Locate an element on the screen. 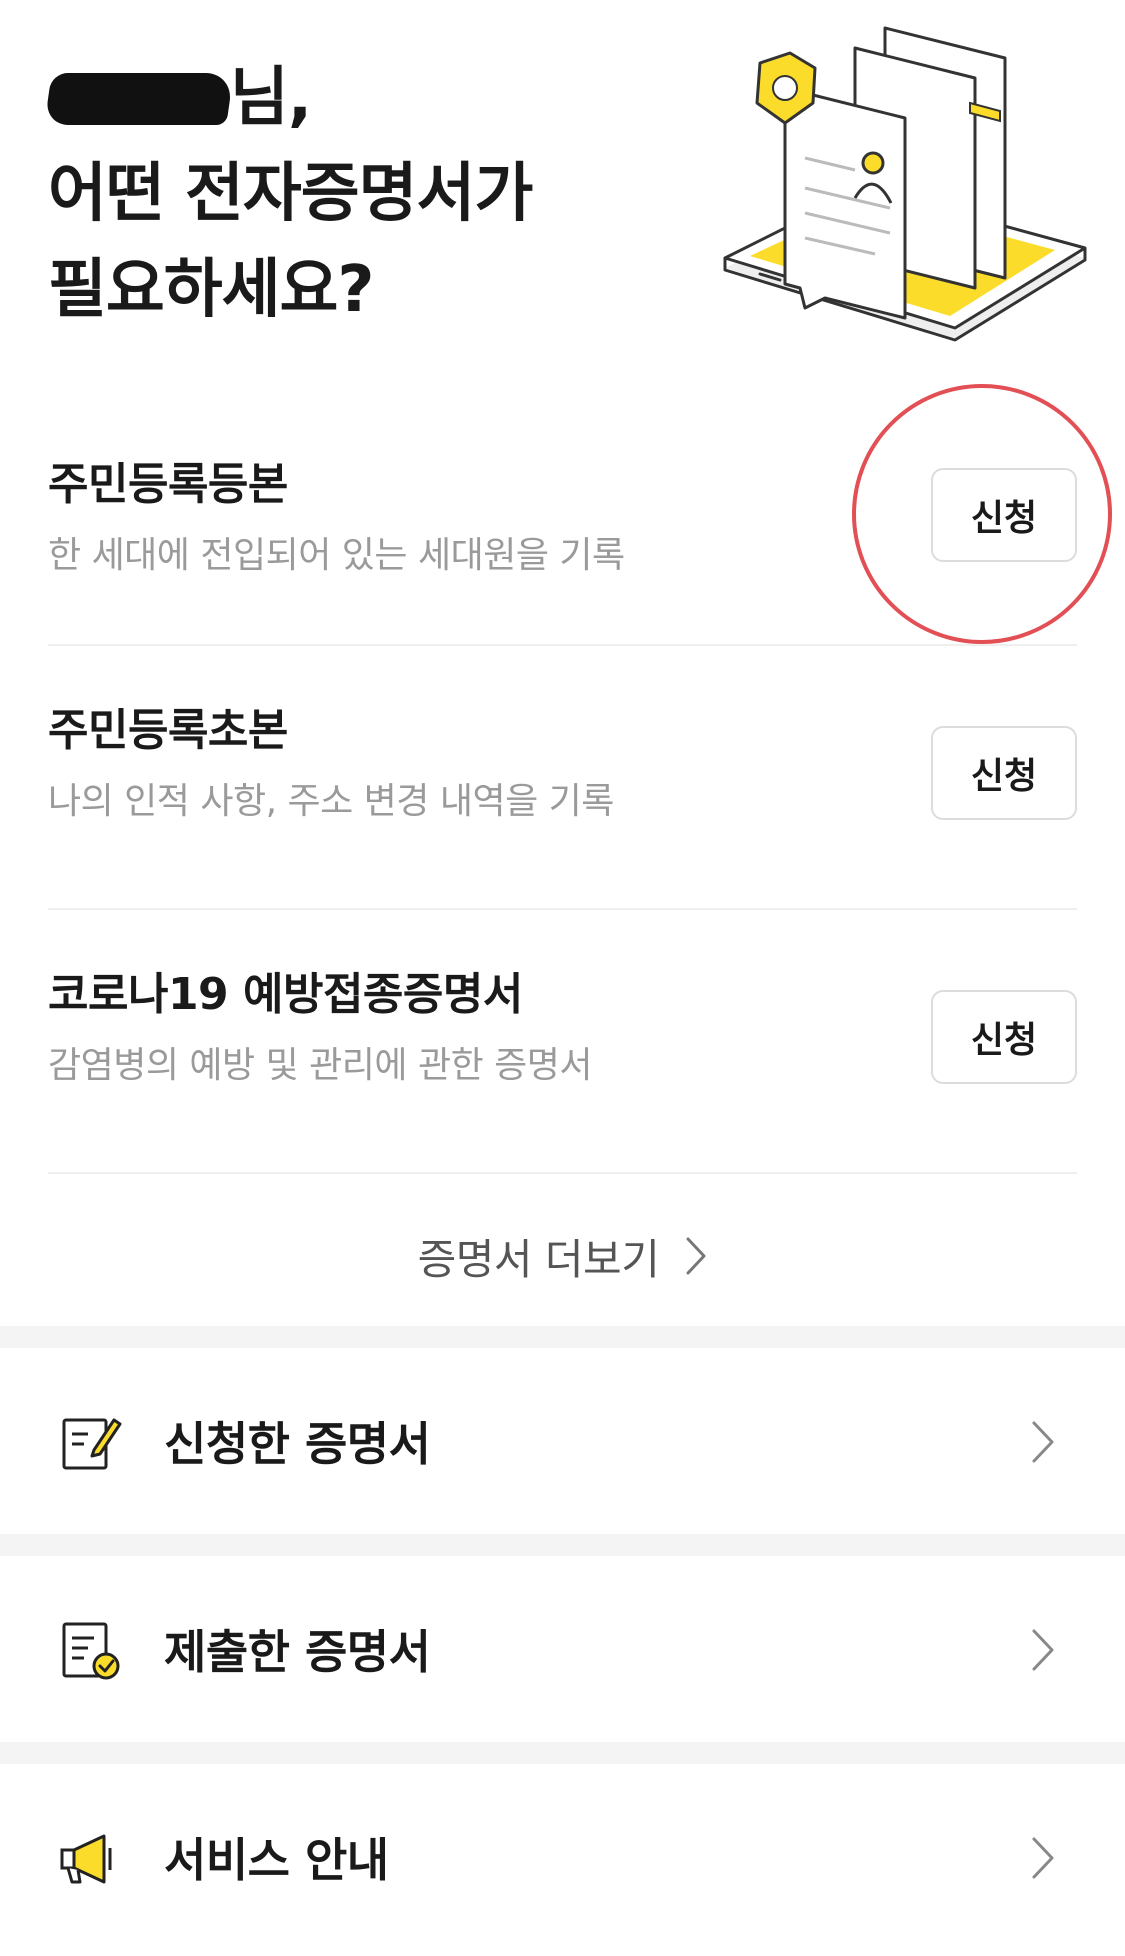 The image size is (1125, 1956). greeting-line-2: 어떤 전자증명서가 is located at coordinates (290, 194).